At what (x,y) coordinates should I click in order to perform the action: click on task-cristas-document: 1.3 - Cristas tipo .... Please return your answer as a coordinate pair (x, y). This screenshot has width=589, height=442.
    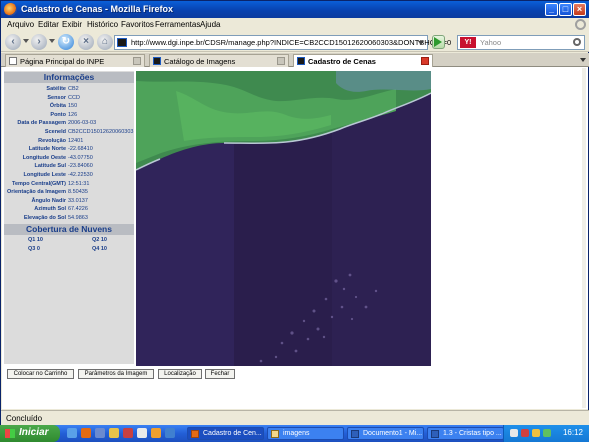
    Looking at the image, I should click on (465, 433).